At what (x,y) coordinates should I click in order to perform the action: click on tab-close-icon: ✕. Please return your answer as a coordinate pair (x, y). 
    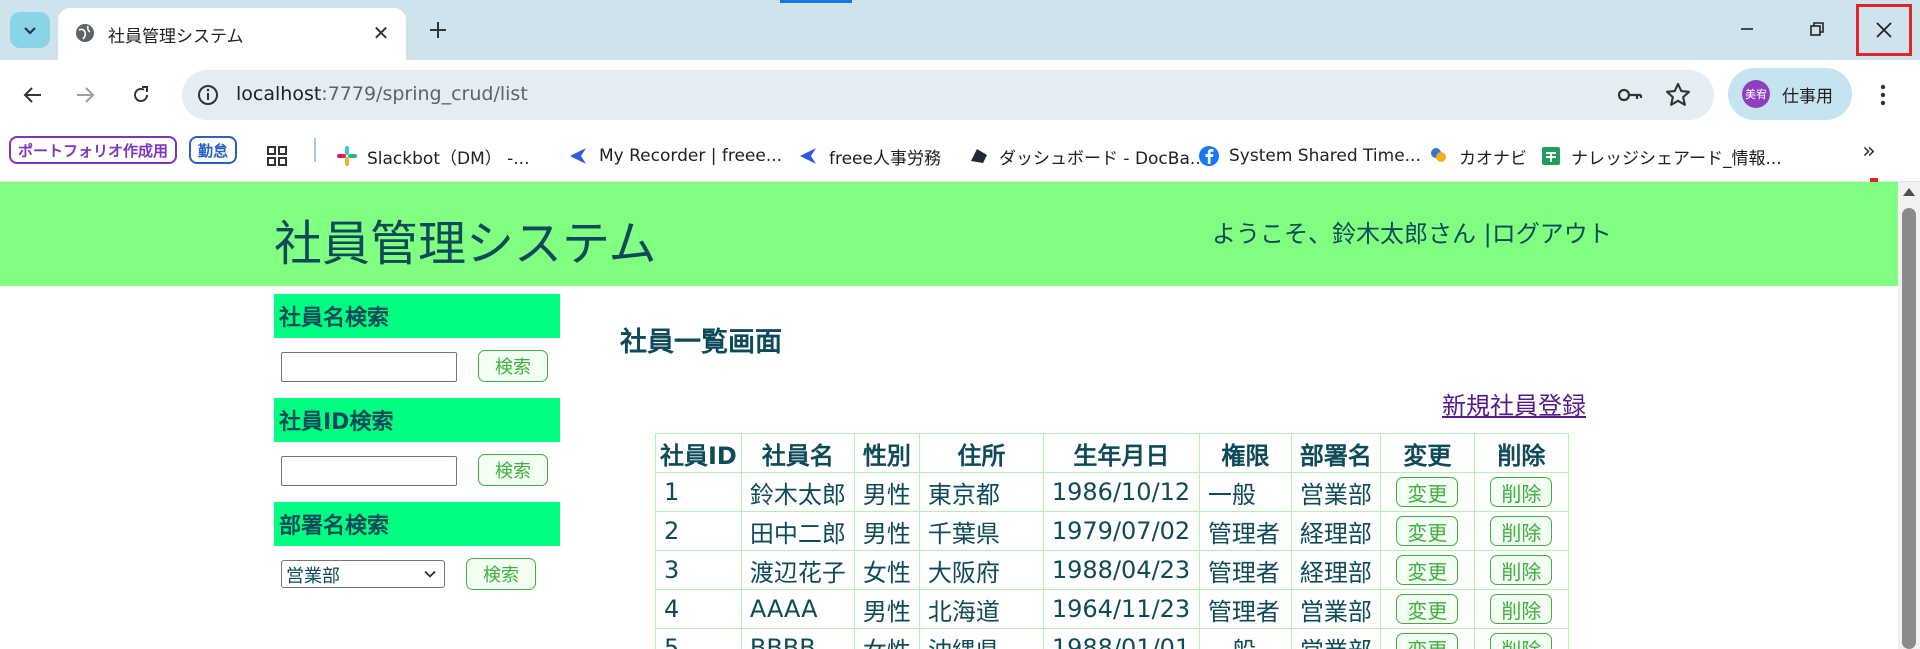
    Looking at the image, I should click on (381, 33).